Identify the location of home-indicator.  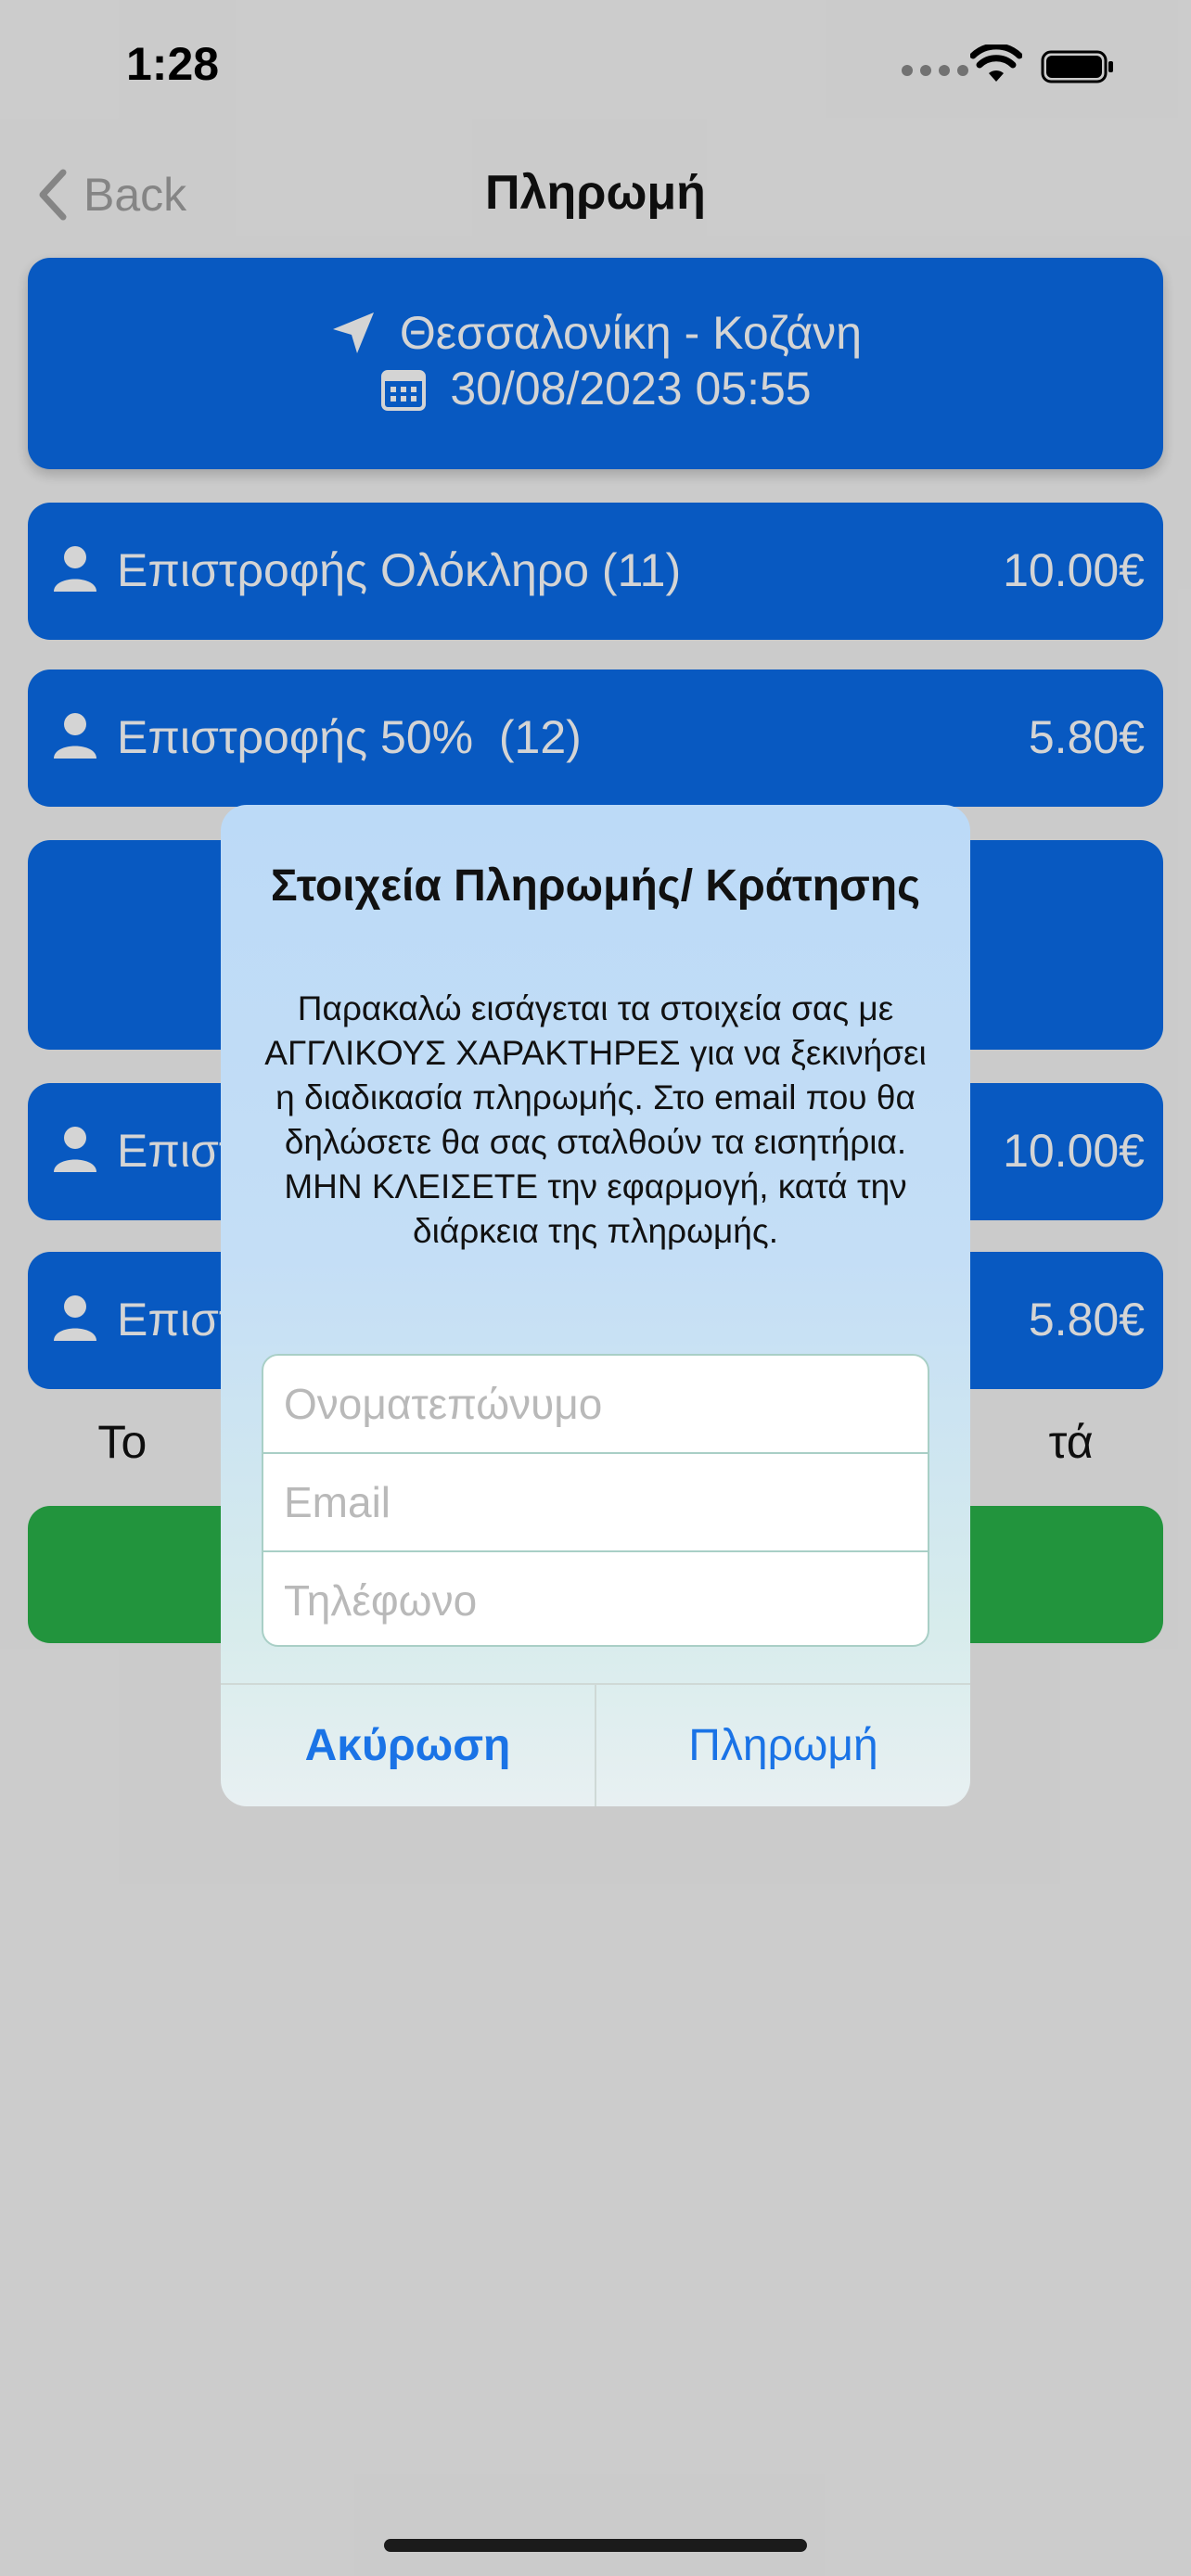
(595, 2545).